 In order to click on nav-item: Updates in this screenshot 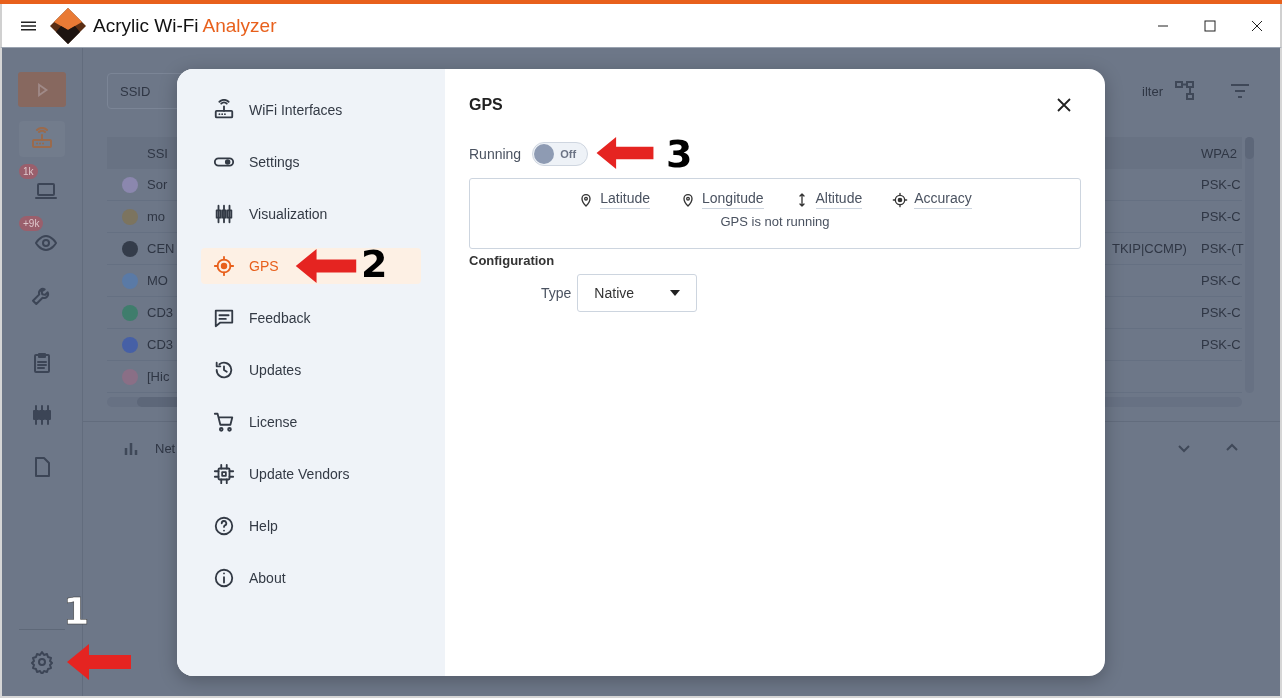, I will do `click(311, 370)`.